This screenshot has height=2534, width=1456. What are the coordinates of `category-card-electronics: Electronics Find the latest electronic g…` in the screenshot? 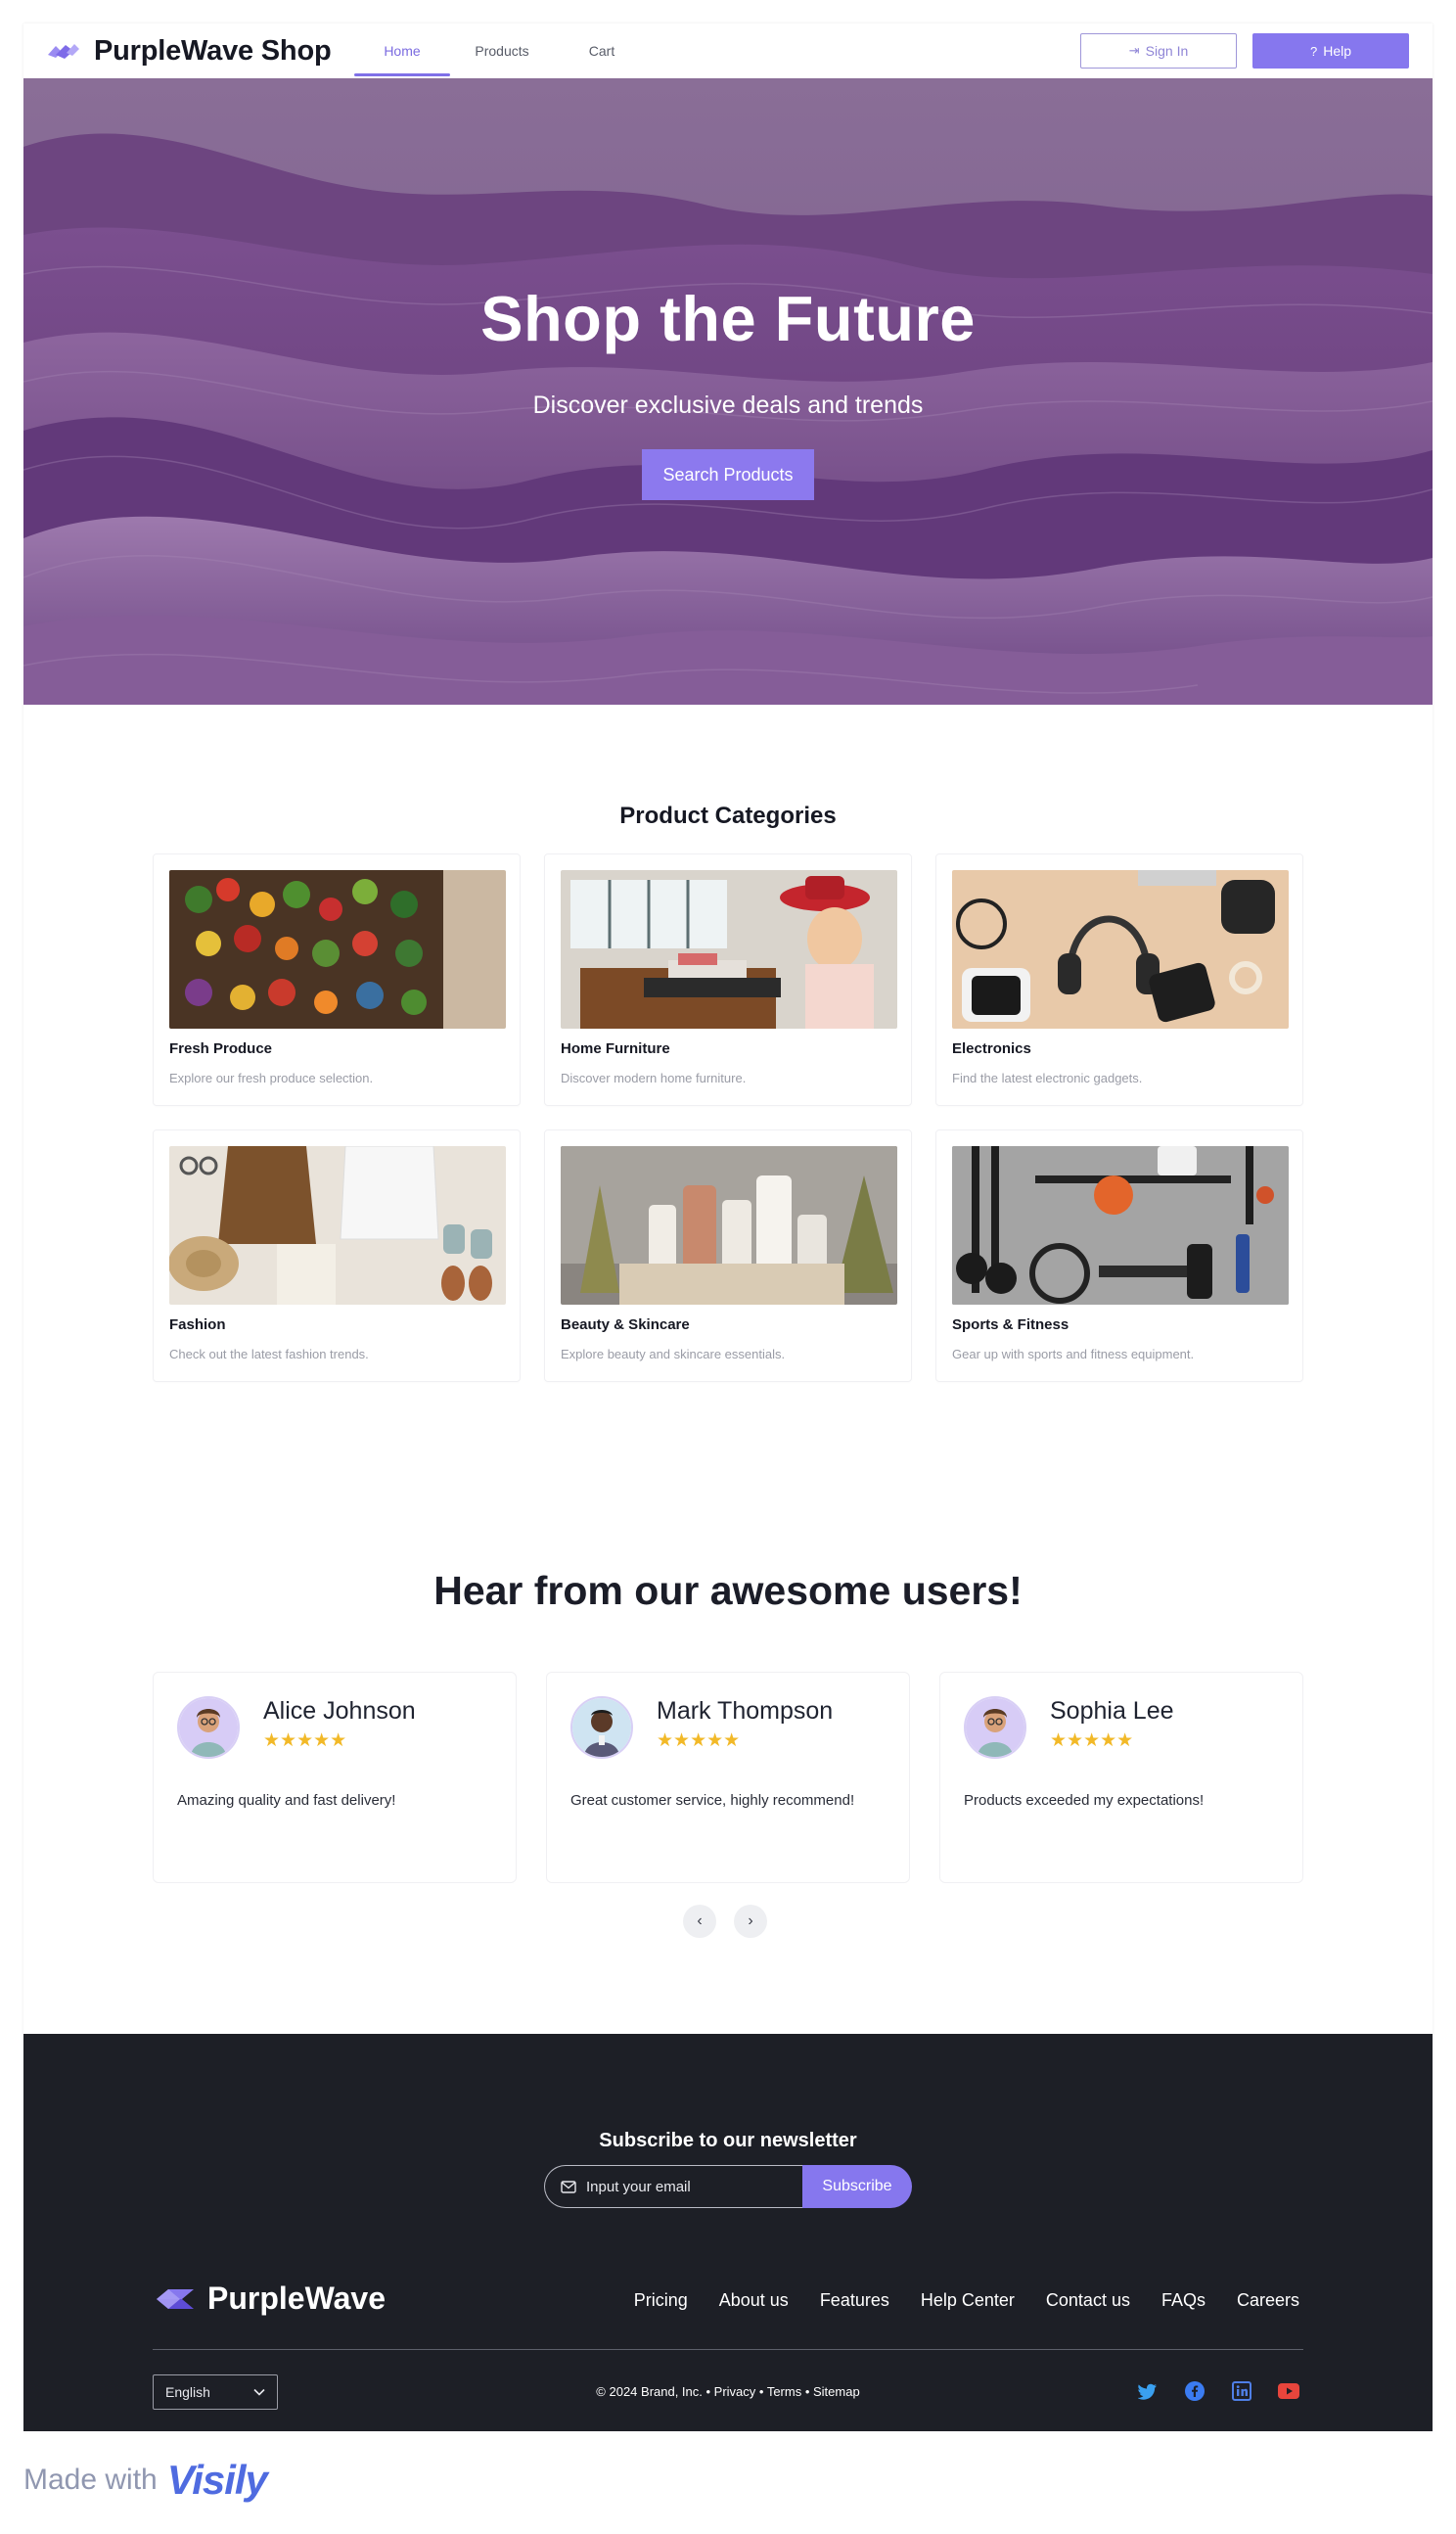 It's located at (1119, 980).